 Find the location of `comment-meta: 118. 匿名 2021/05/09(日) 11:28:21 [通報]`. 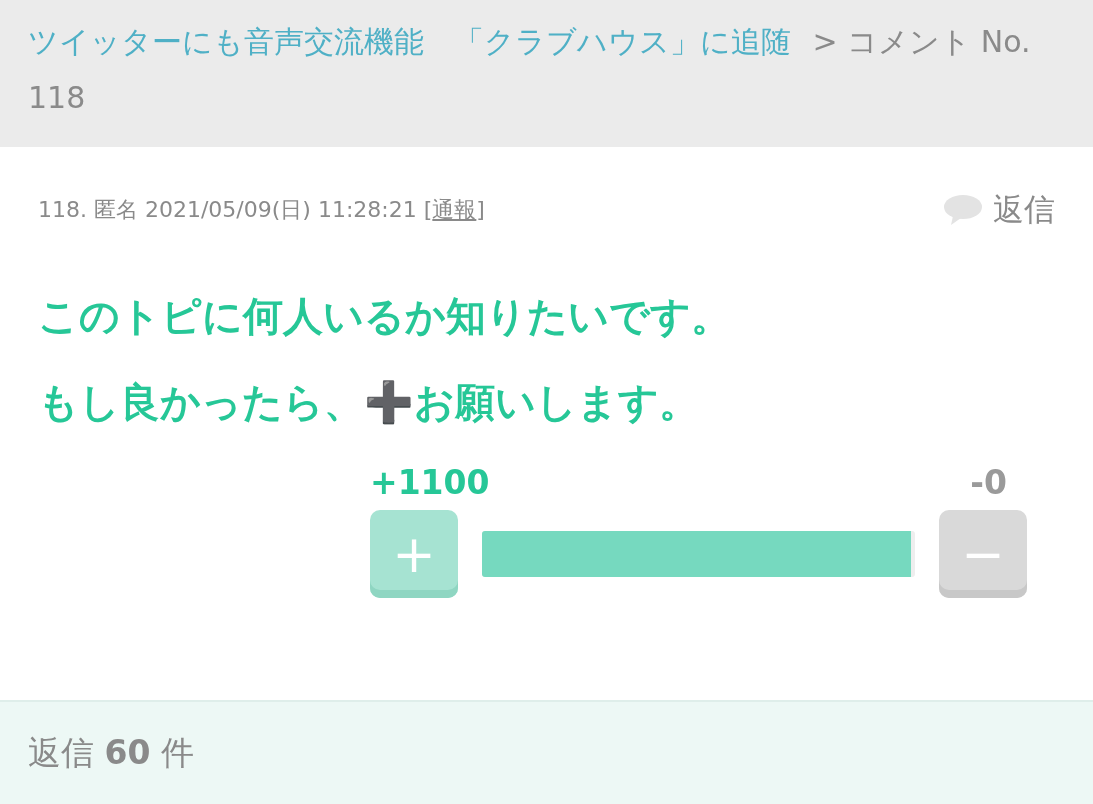

comment-meta: 118. 匿名 2021/05/09(日) 11:28:21 [通報] is located at coordinates (261, 210).